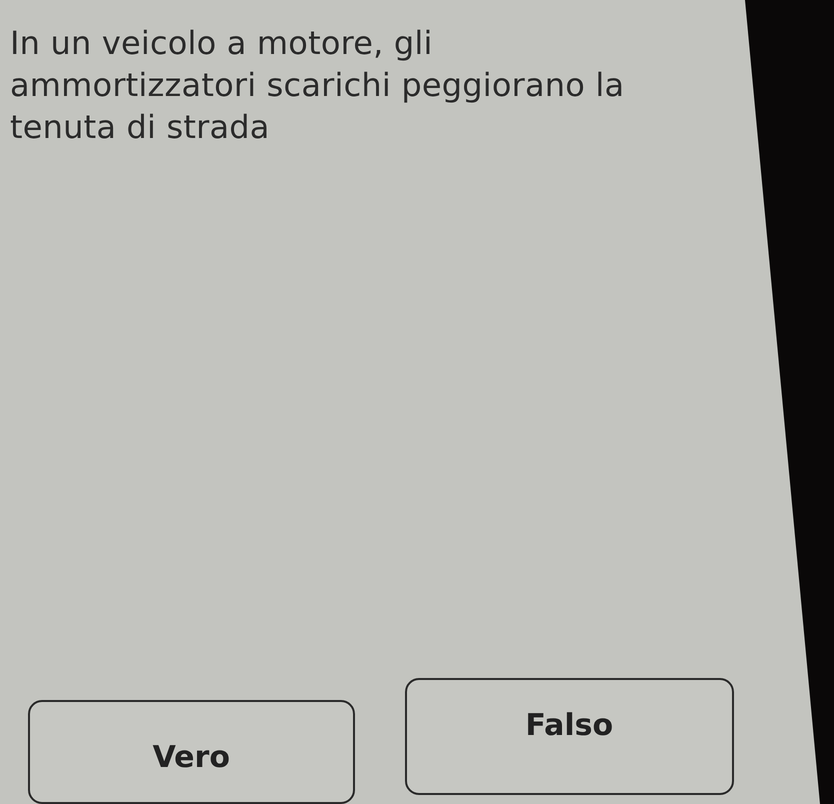 This screenshot has height=804, width=834. What do you see at coordinates (569, 736) in the screenshot?
I see `answer-button: Falso` at bounding box center [569, 736].